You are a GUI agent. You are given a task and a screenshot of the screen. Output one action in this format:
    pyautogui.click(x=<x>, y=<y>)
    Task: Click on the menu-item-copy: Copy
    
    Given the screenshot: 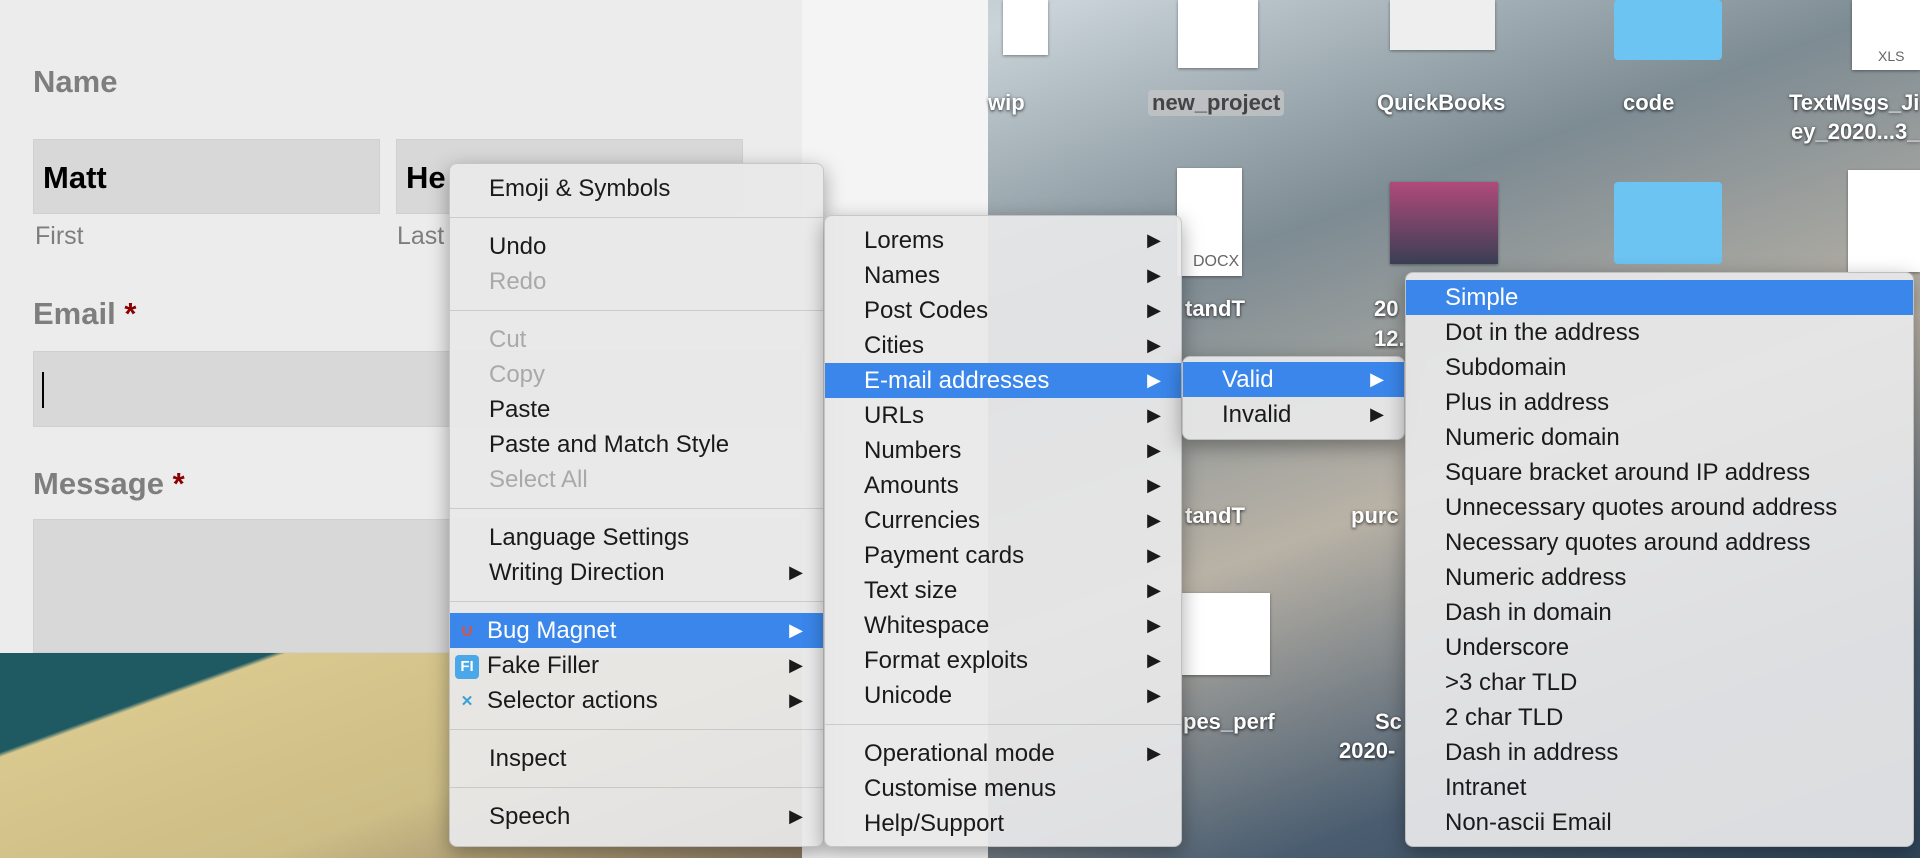 What is the action you would take?
    pyautogui.click(x=636, y=374)
    